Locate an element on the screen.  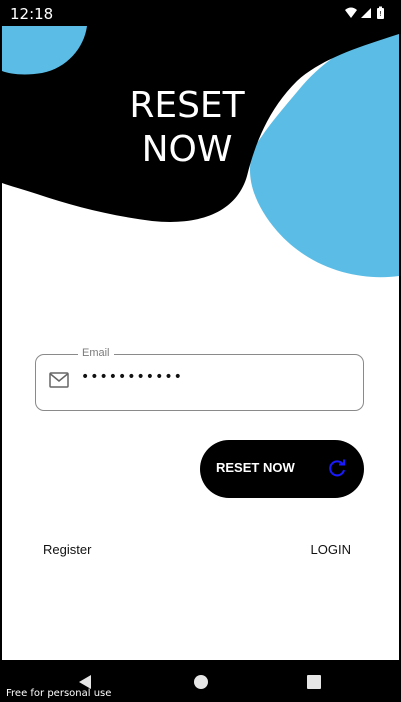
reset-now-button: RESET NOW is located at coordinates (282, 469).